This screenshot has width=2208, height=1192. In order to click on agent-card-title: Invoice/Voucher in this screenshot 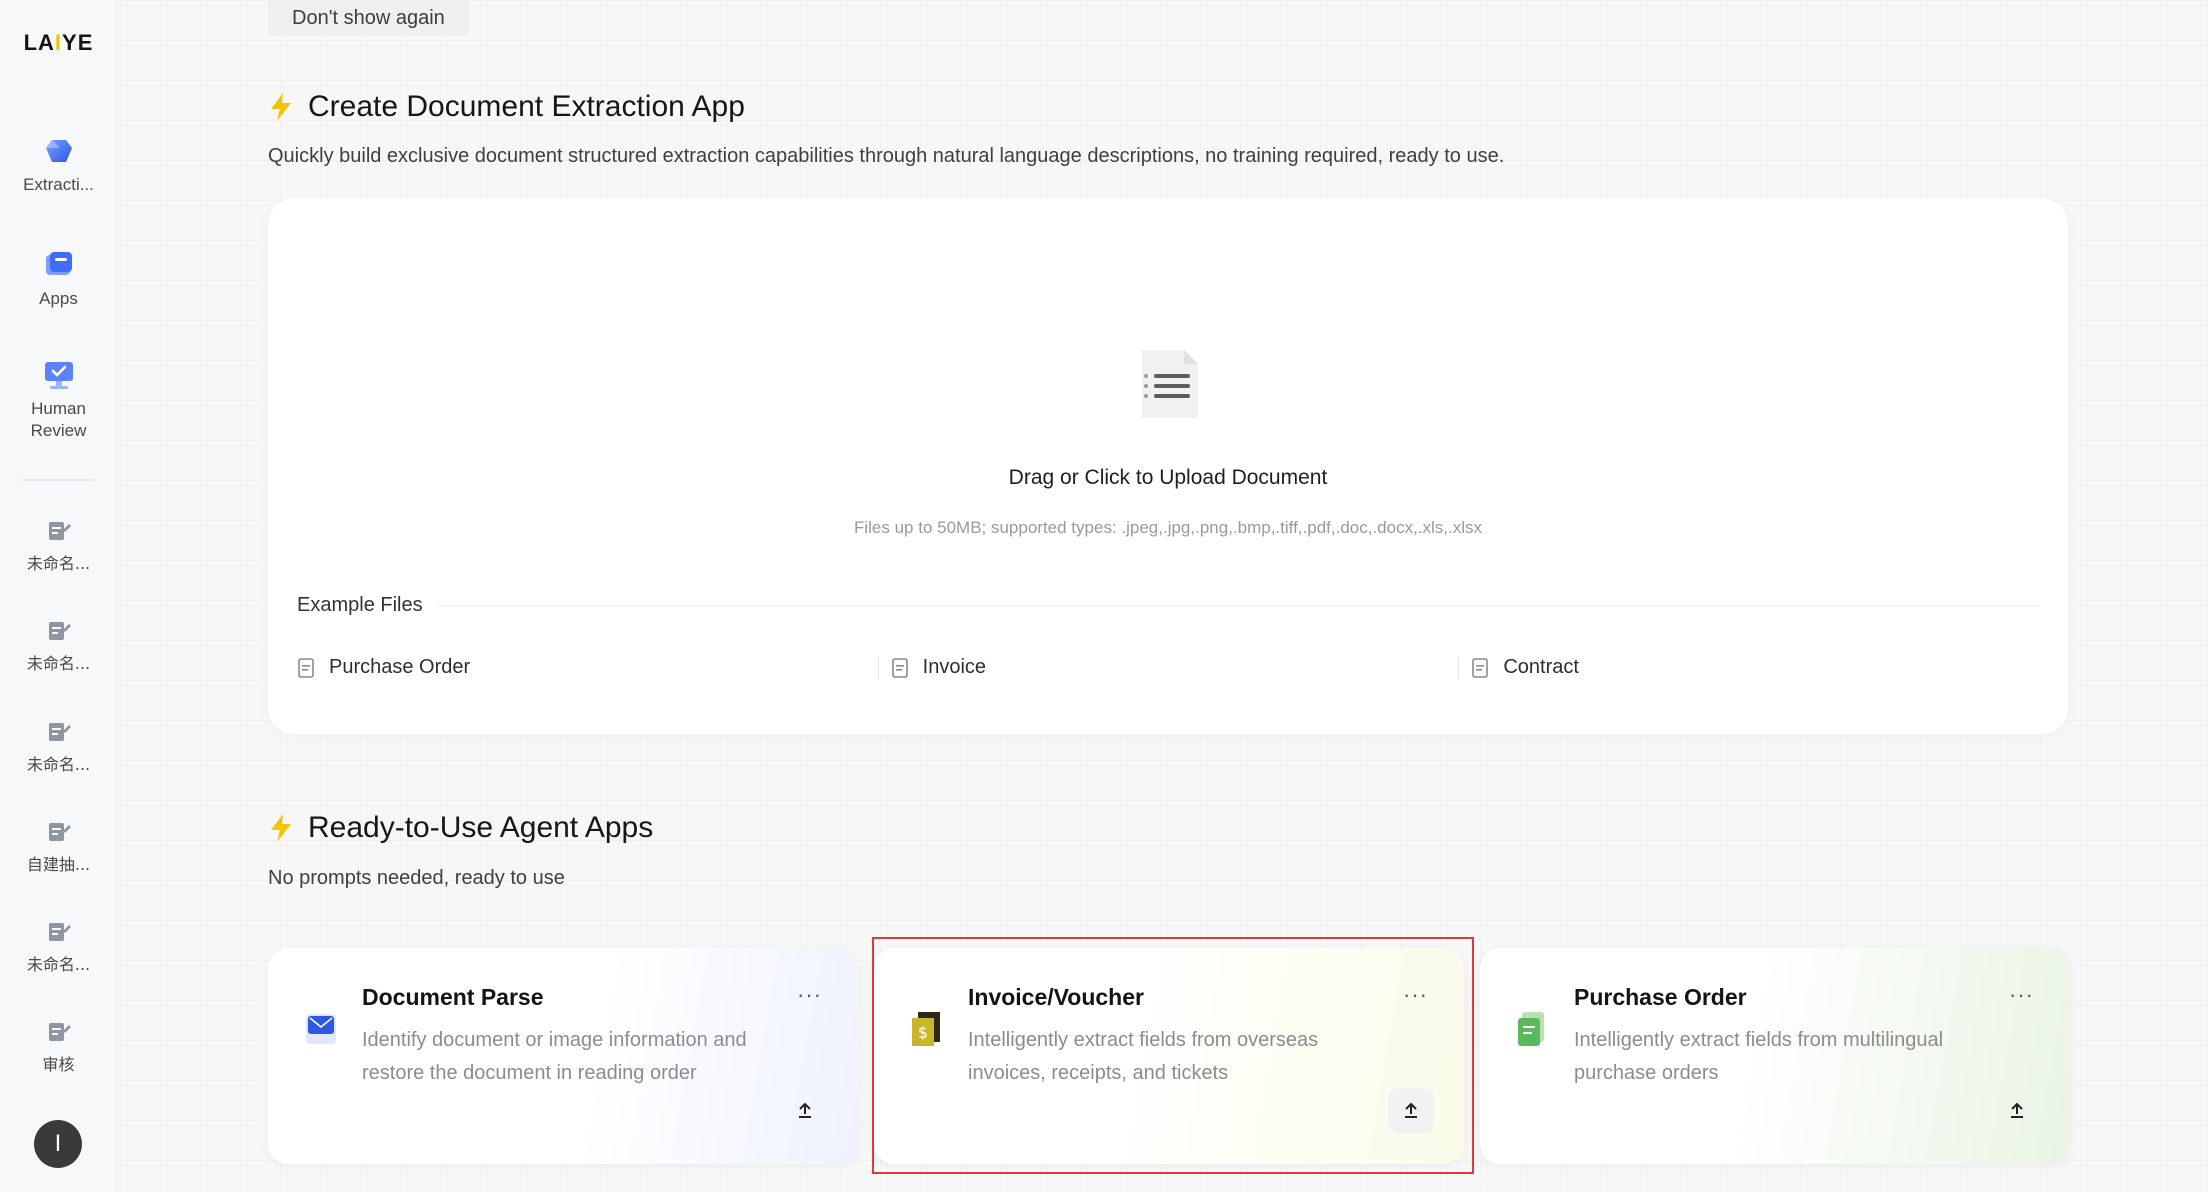, I will do `click(1056, 997)`.